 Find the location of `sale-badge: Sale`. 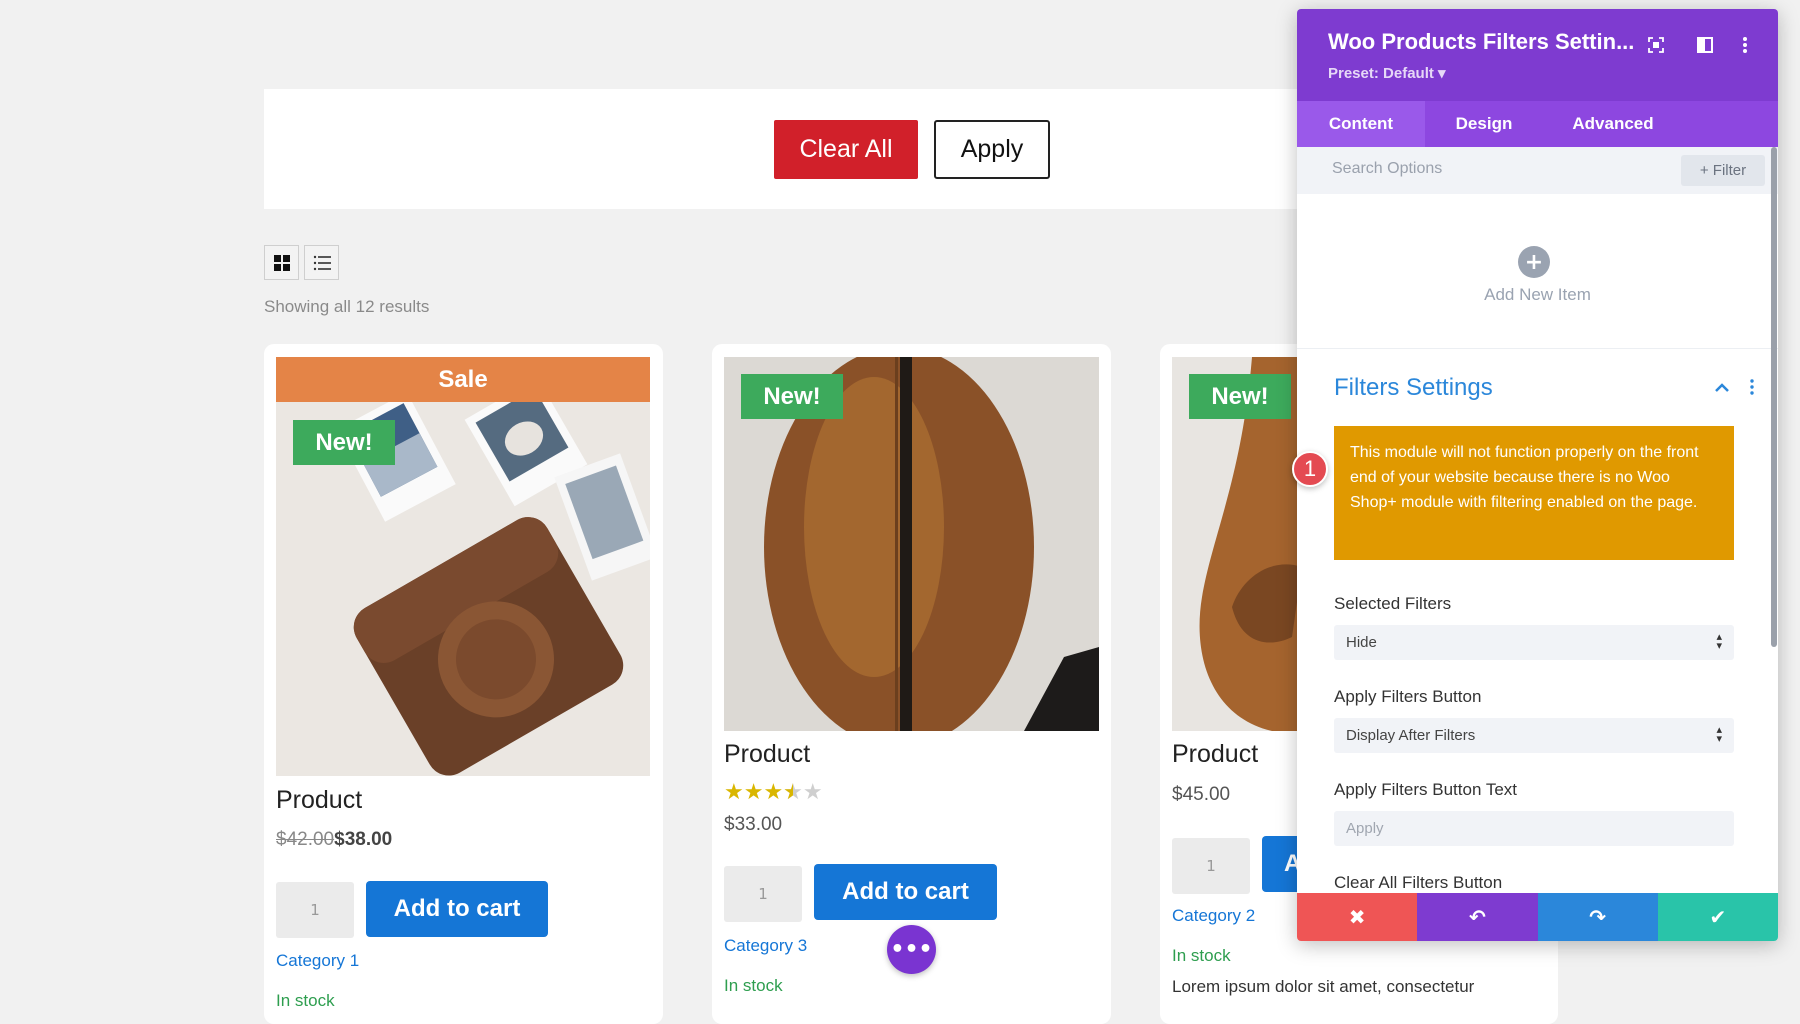

sale-badge: Sale is located at coordinates (463, 379).